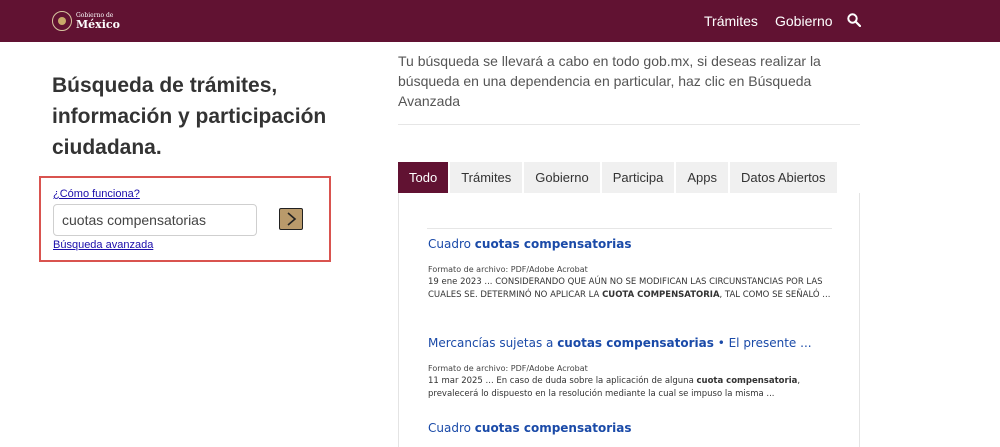 This screenshot has width=1000, height=447. I want to click on search-icon, so click(854, 20).